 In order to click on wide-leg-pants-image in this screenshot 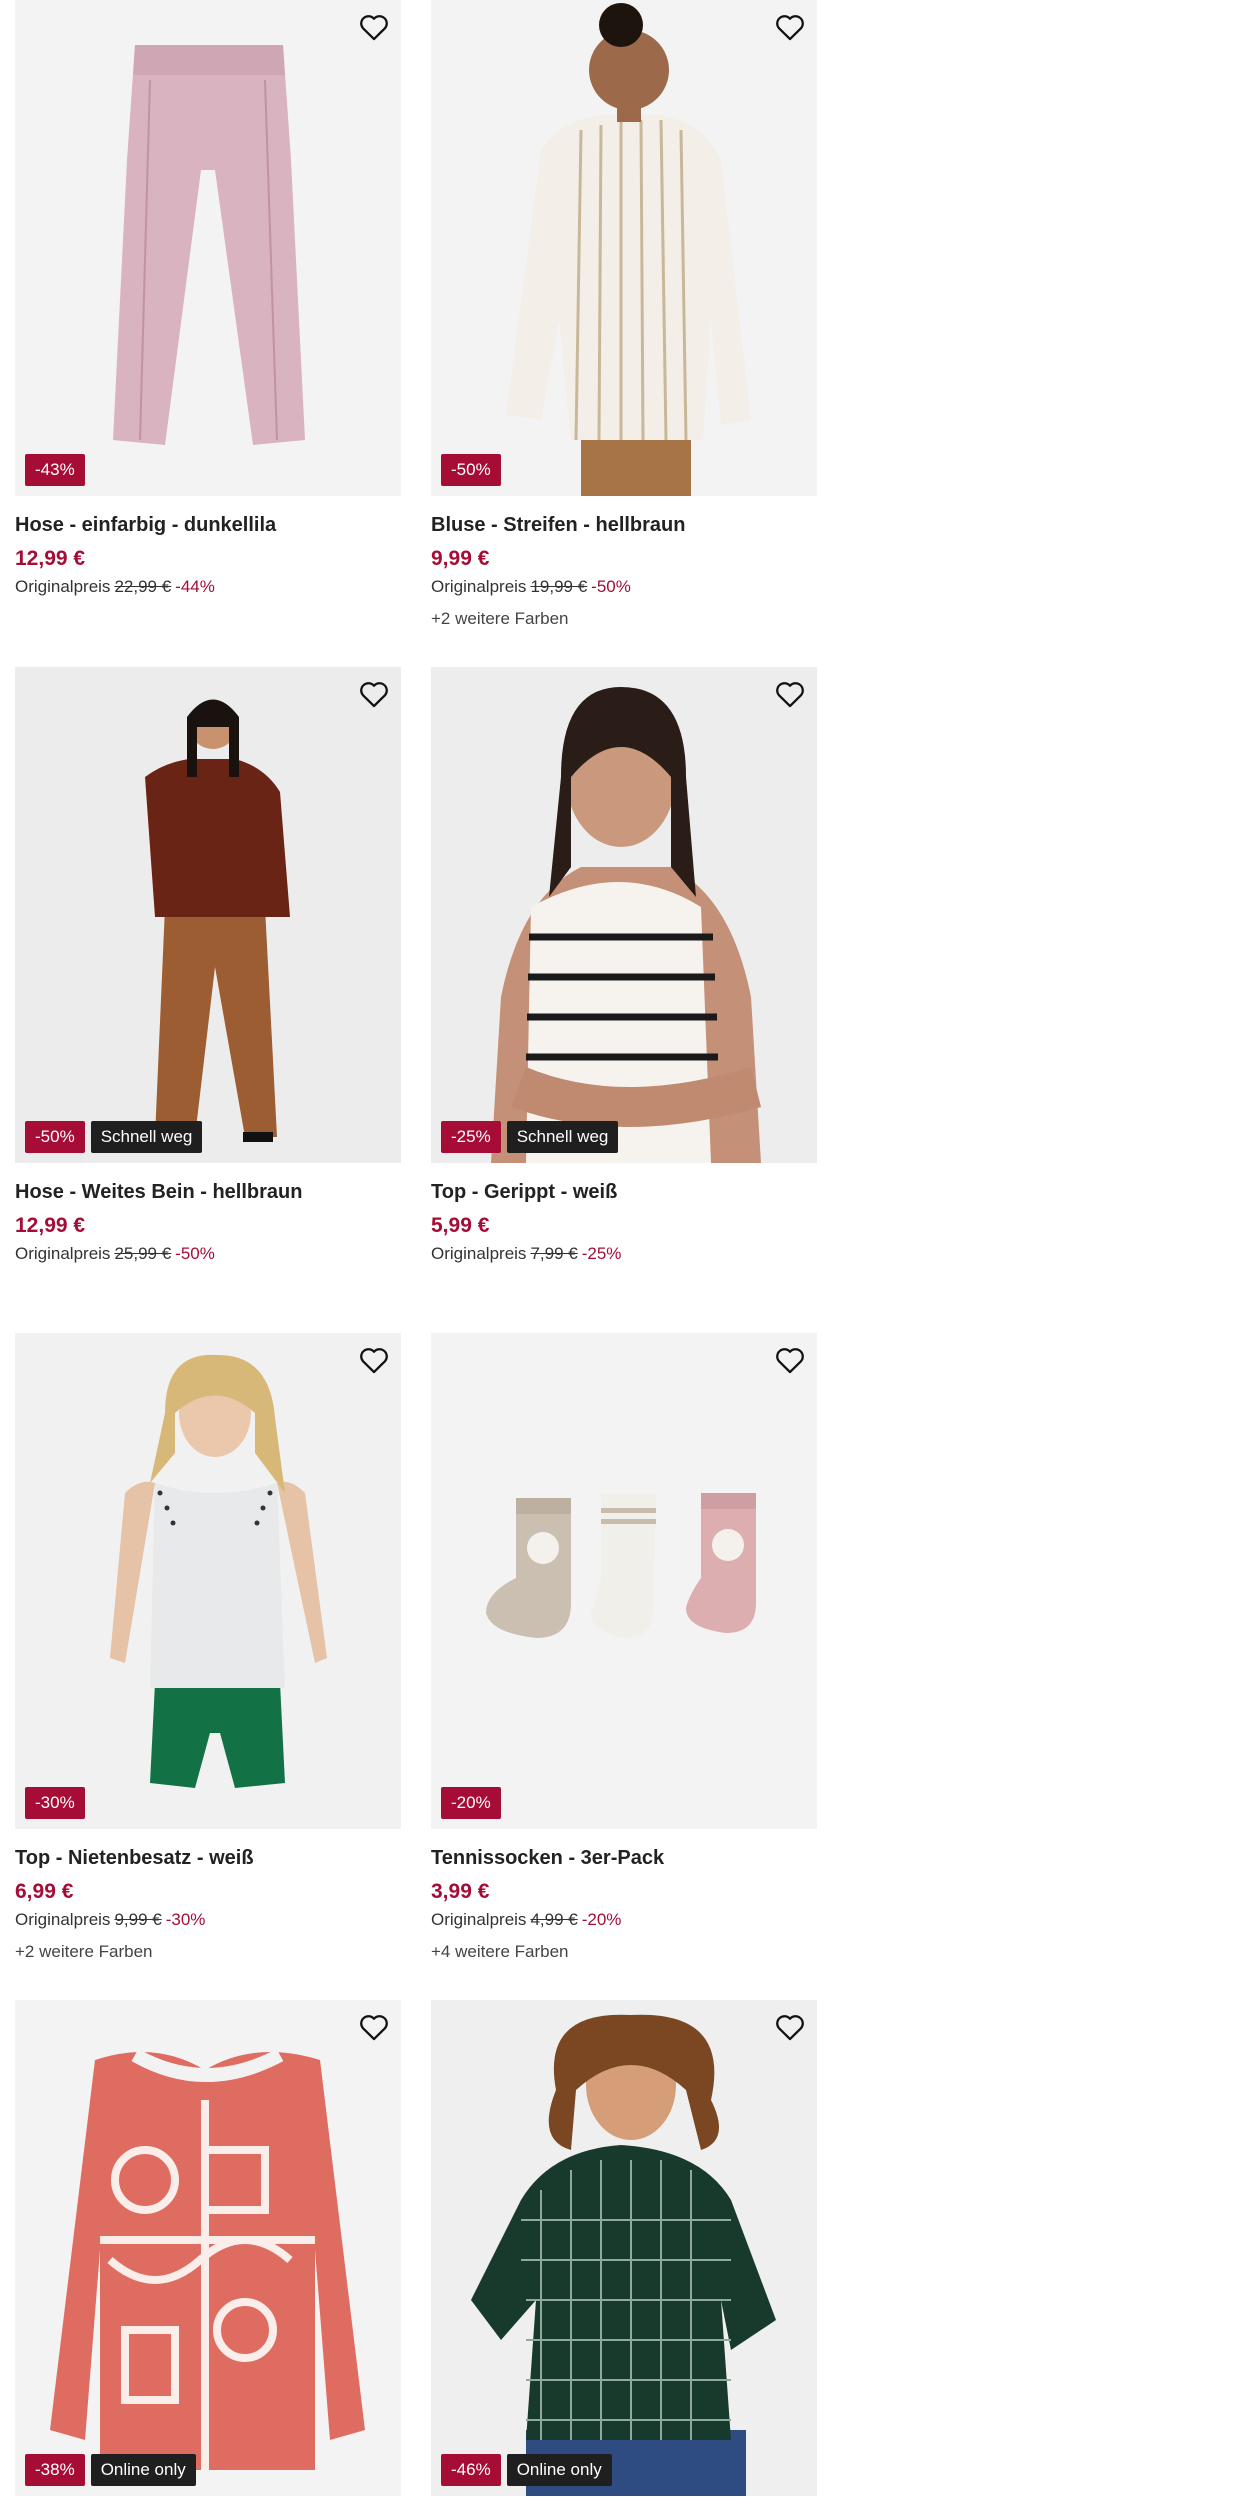, I will do `click(208, 915)`.